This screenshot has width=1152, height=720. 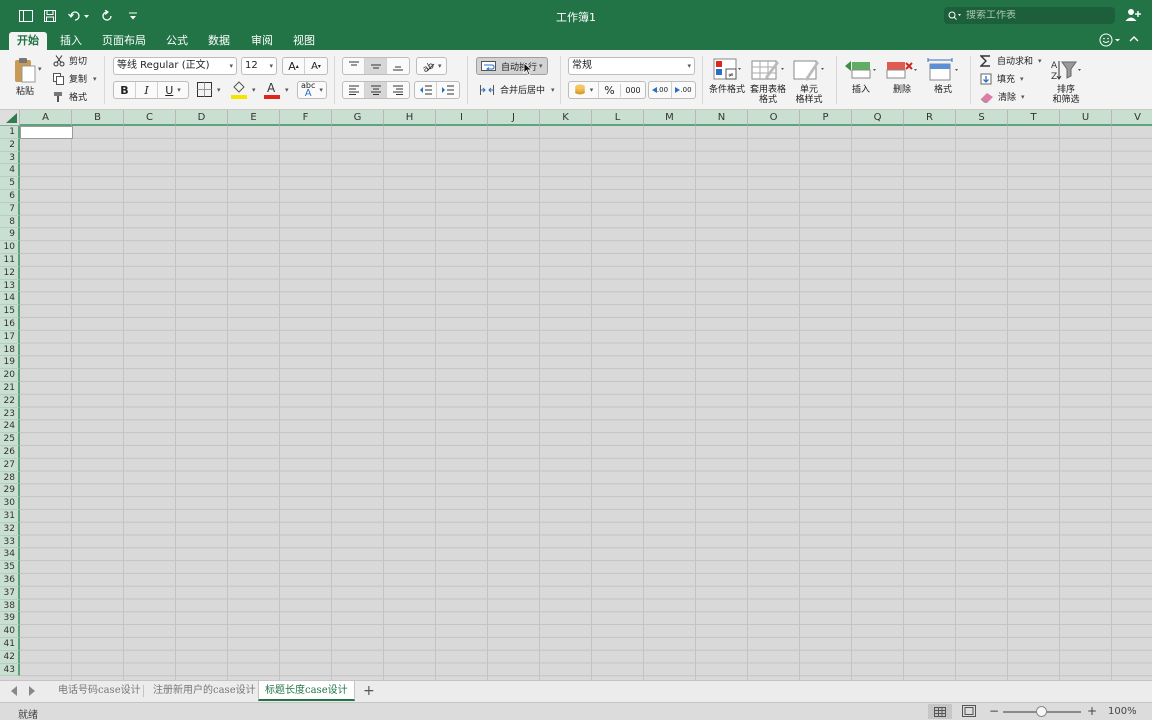 What do you see at coordinates (10, 235) in the screenshot?
I see `row-header: 9` at bounding box center [10, 235].